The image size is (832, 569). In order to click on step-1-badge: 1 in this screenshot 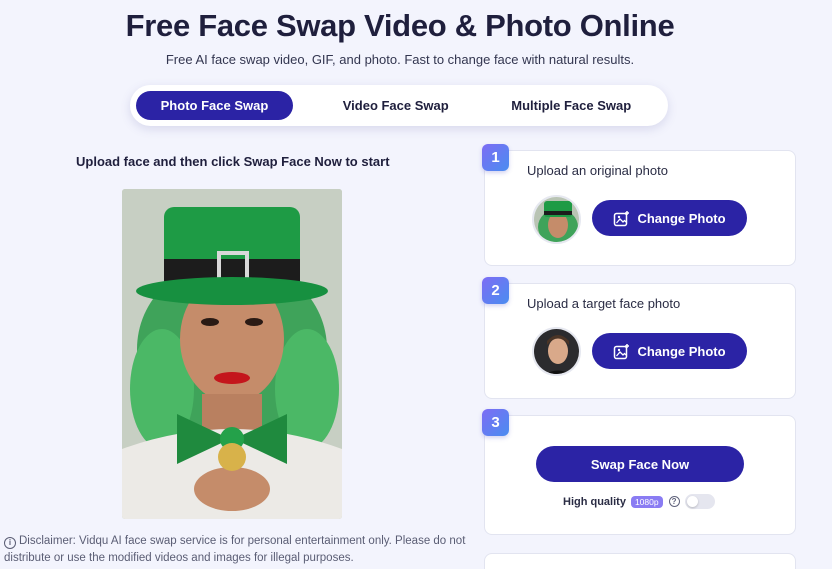, I will do `click(495, 157)`.